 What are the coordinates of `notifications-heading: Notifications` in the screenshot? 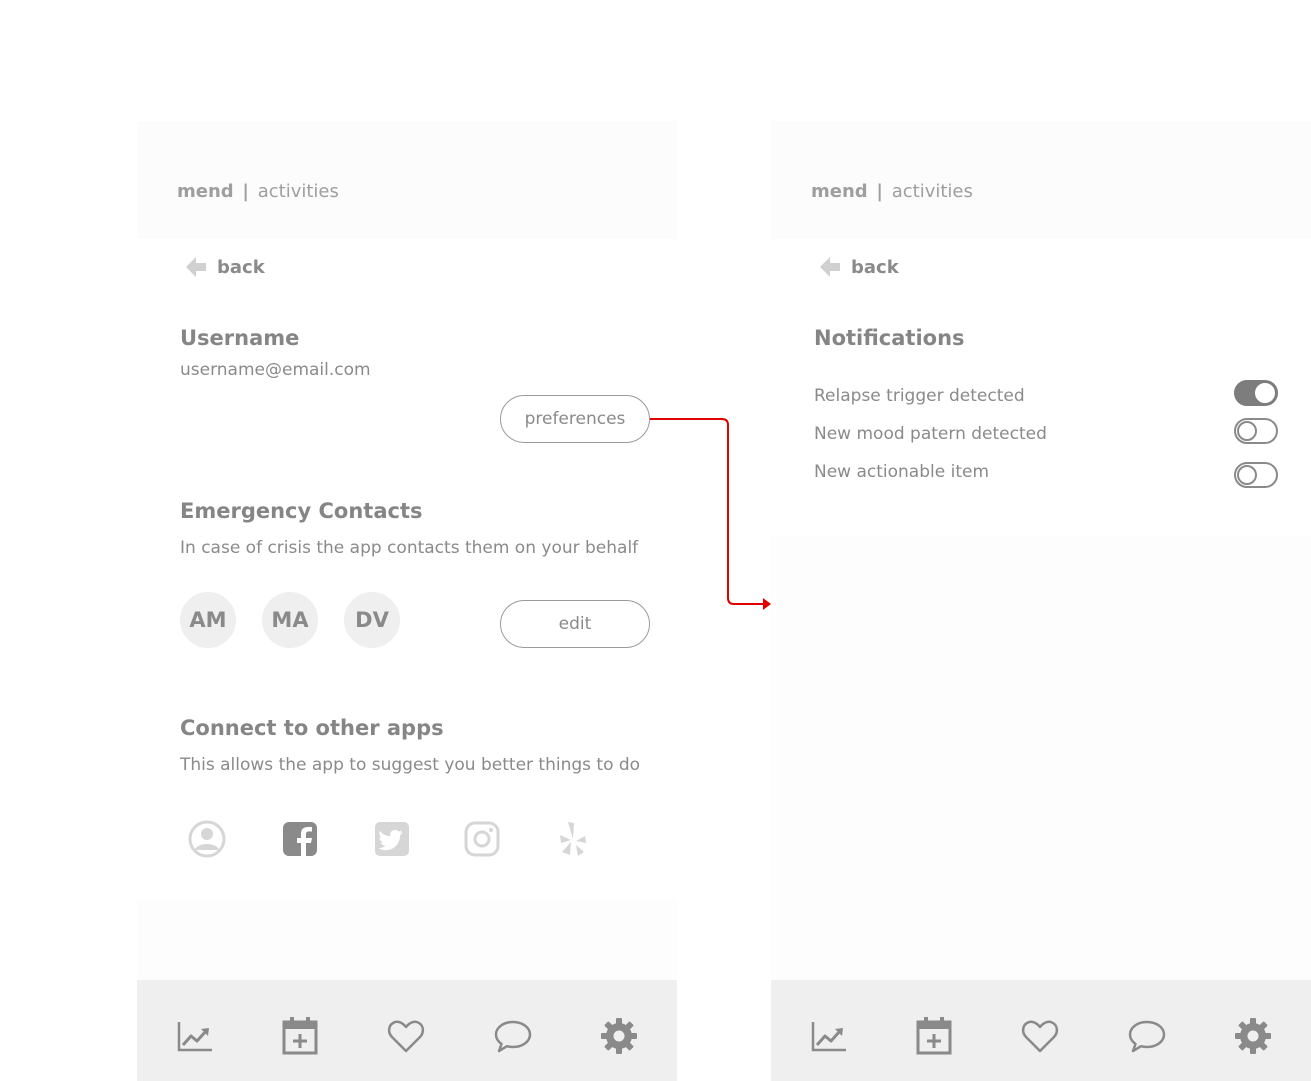 It's located at (889, 338).